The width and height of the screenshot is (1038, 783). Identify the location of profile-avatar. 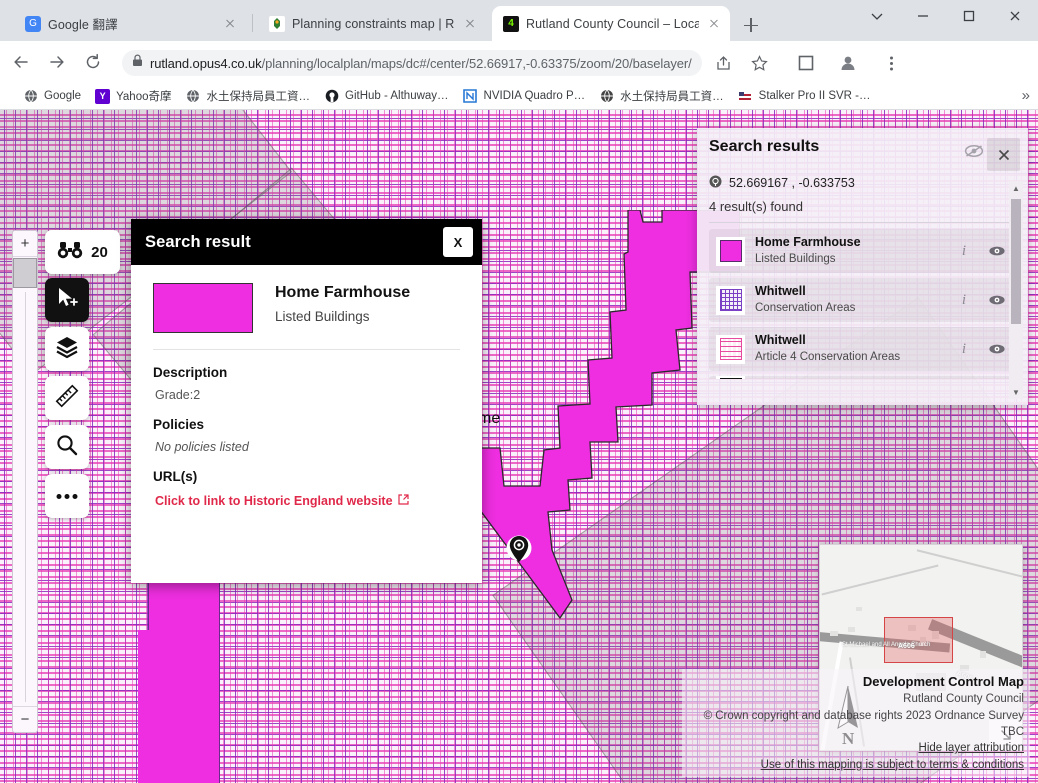
(848, 63).